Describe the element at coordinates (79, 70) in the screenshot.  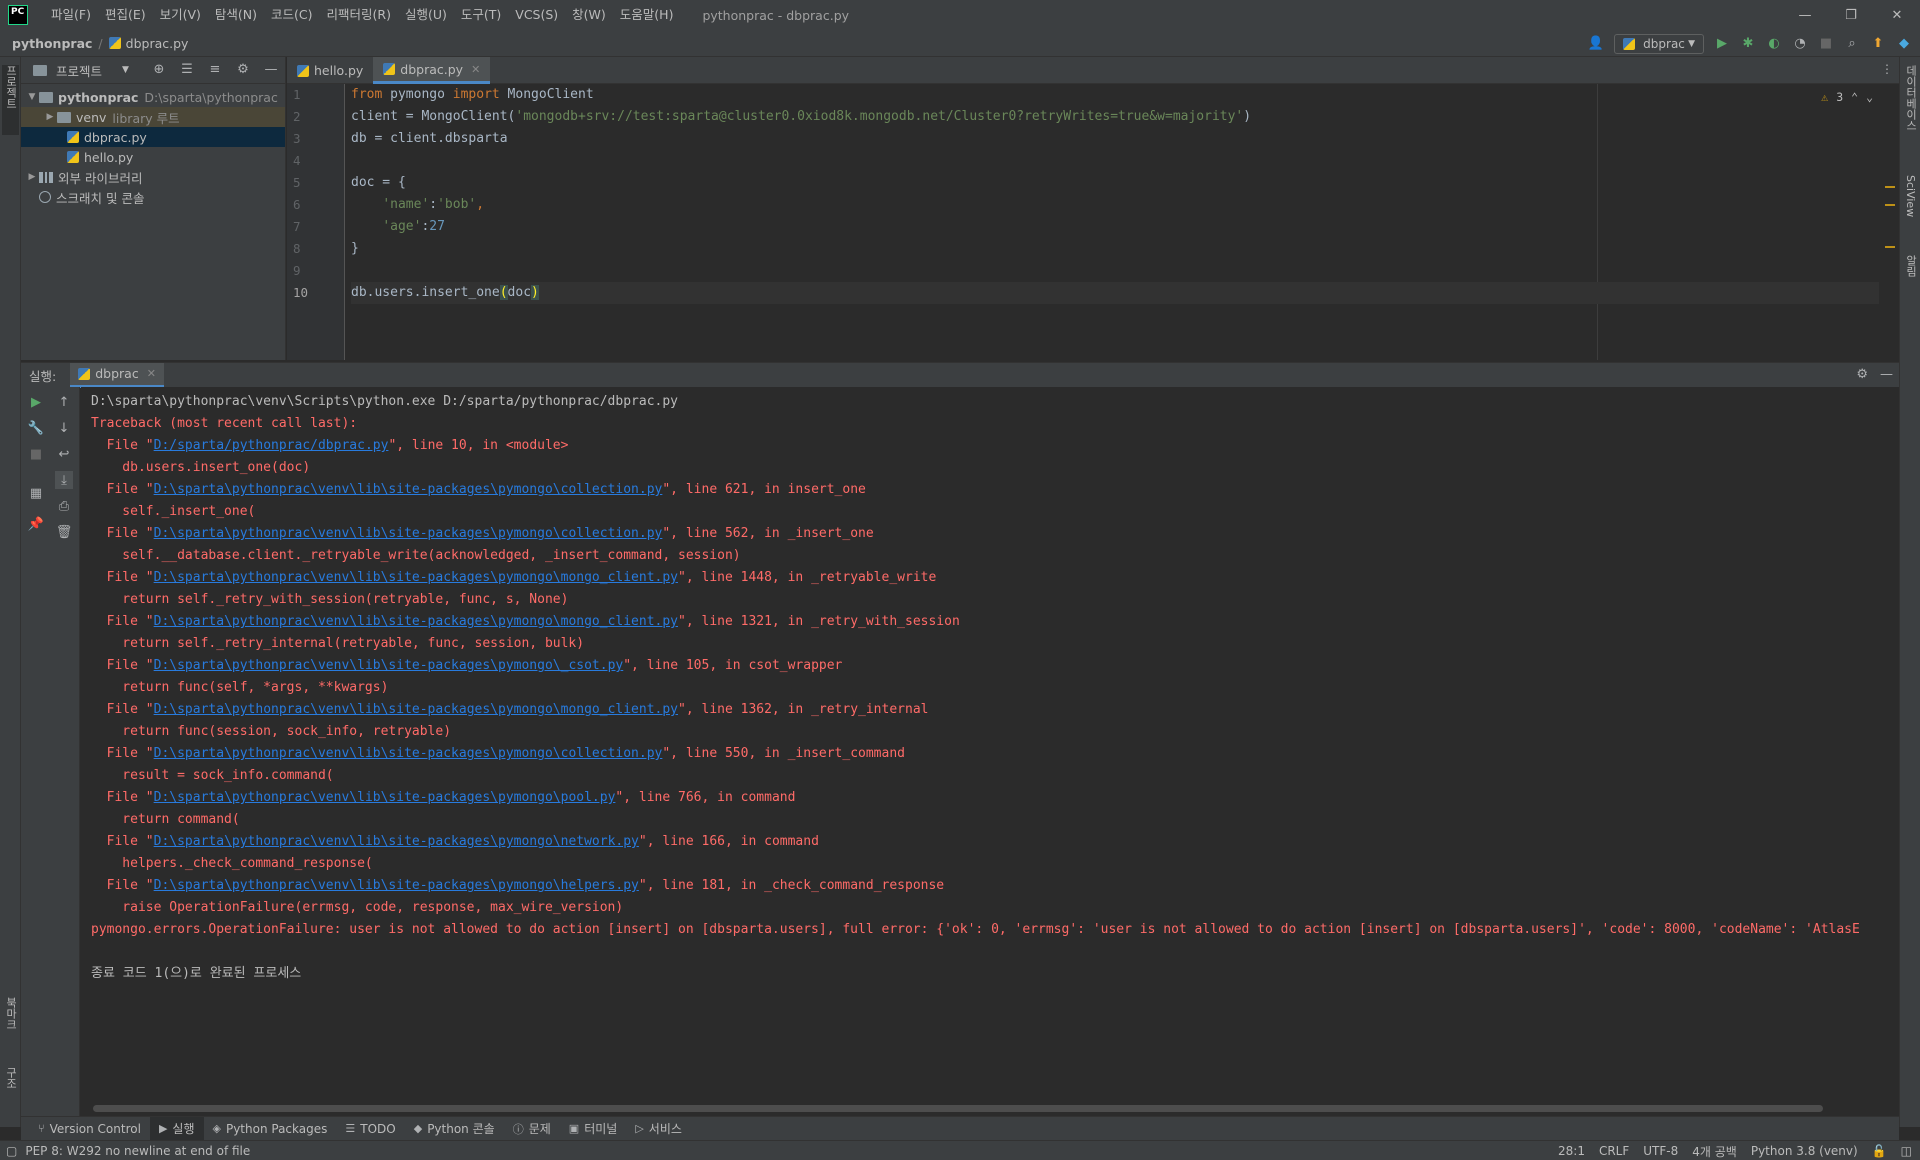
I see `project-view-select: 프로젝트` at that location.